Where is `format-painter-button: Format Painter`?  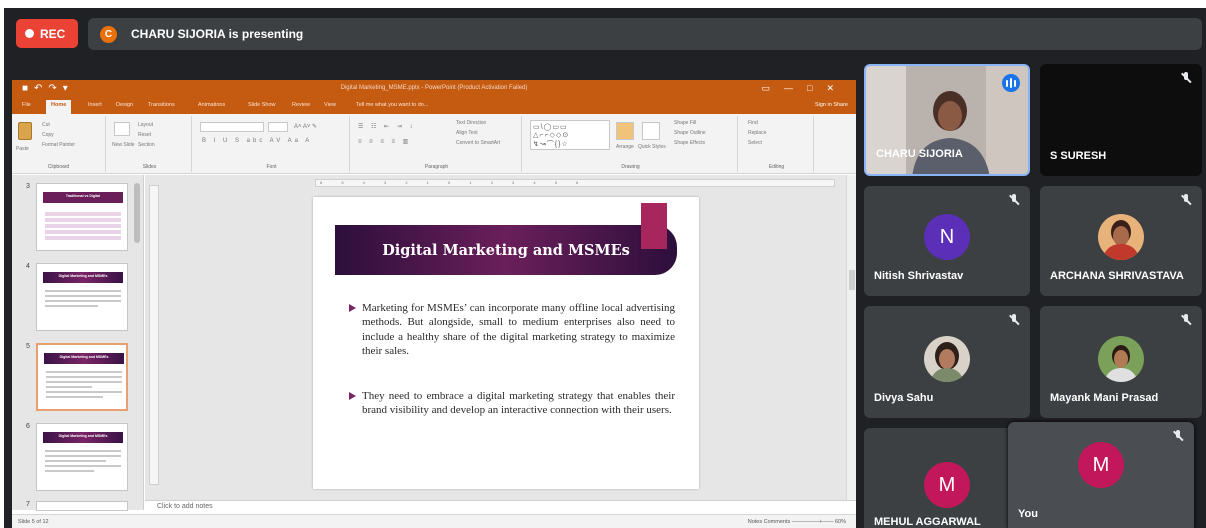 format-painter-button: Format Painter is located at coordinates (58, 145).